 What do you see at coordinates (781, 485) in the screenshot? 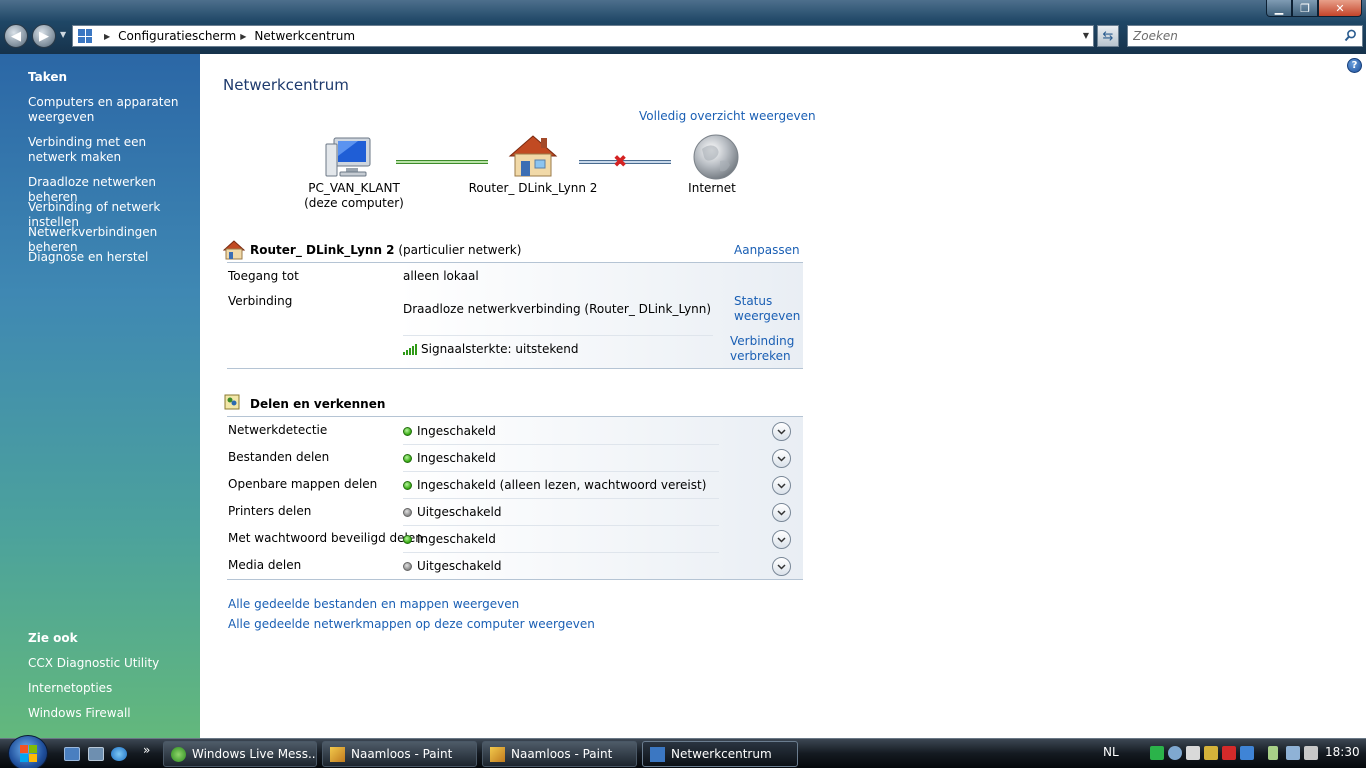
I see `expand-public-folders-button` at bounding box center [781, 485].